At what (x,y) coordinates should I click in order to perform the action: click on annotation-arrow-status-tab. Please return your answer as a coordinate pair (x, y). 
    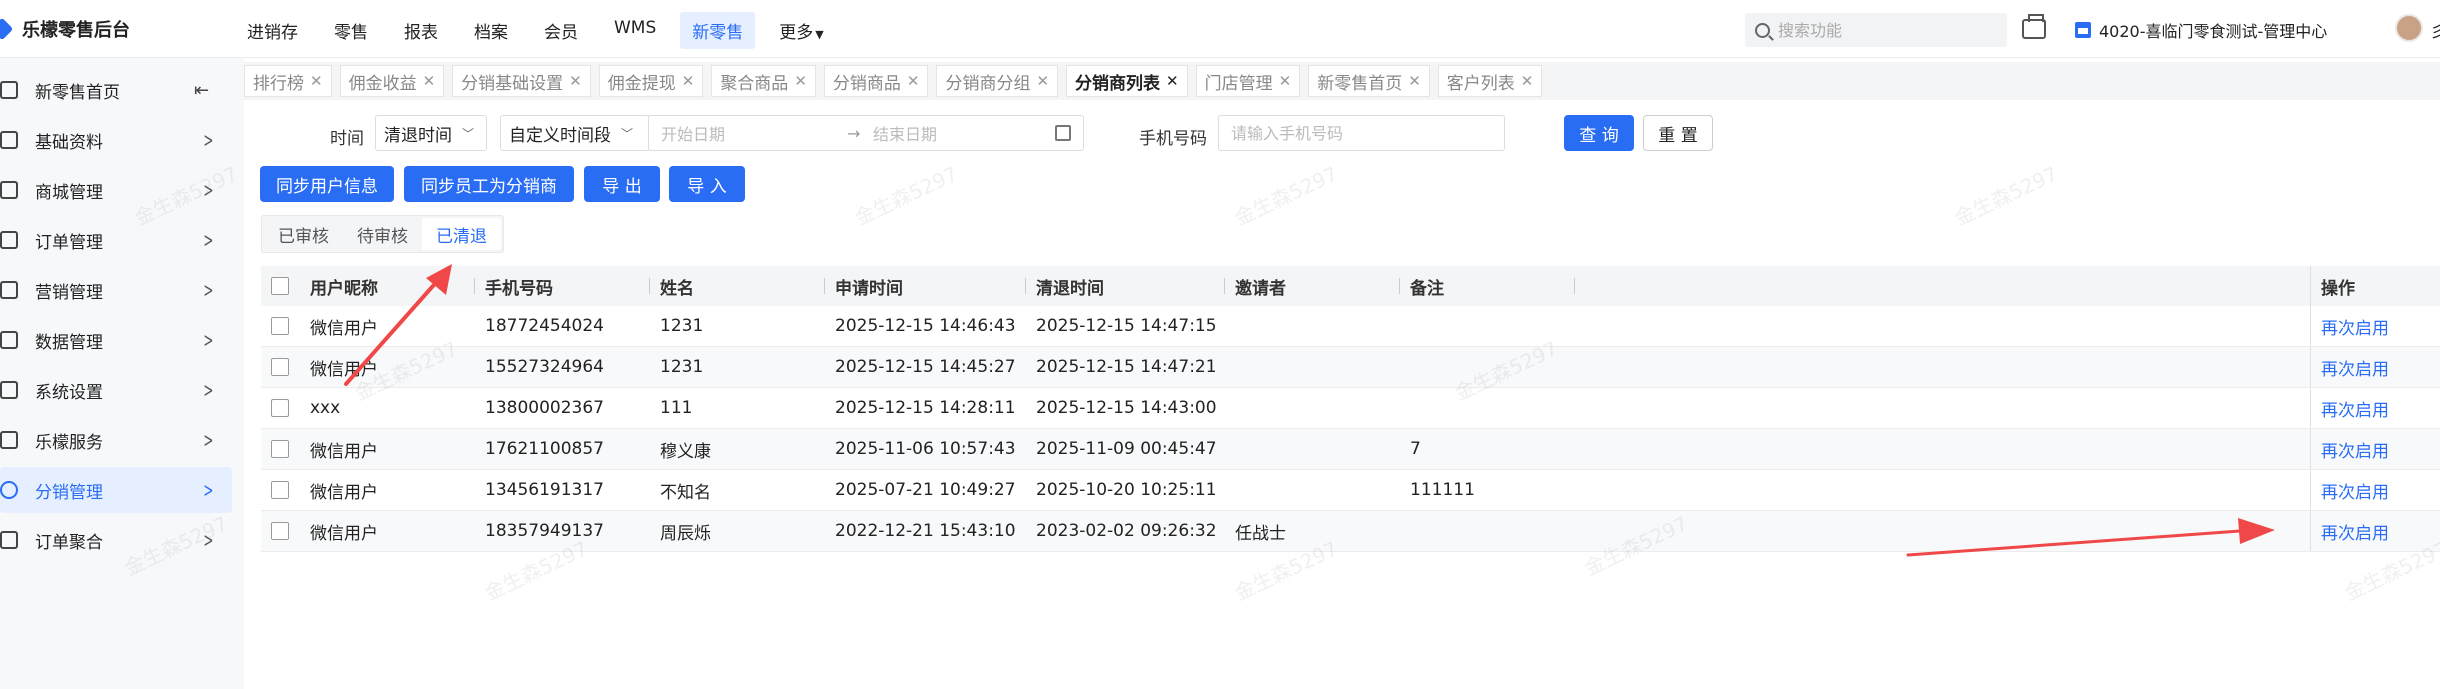
    Looking at the image, I should click on (398, 325).